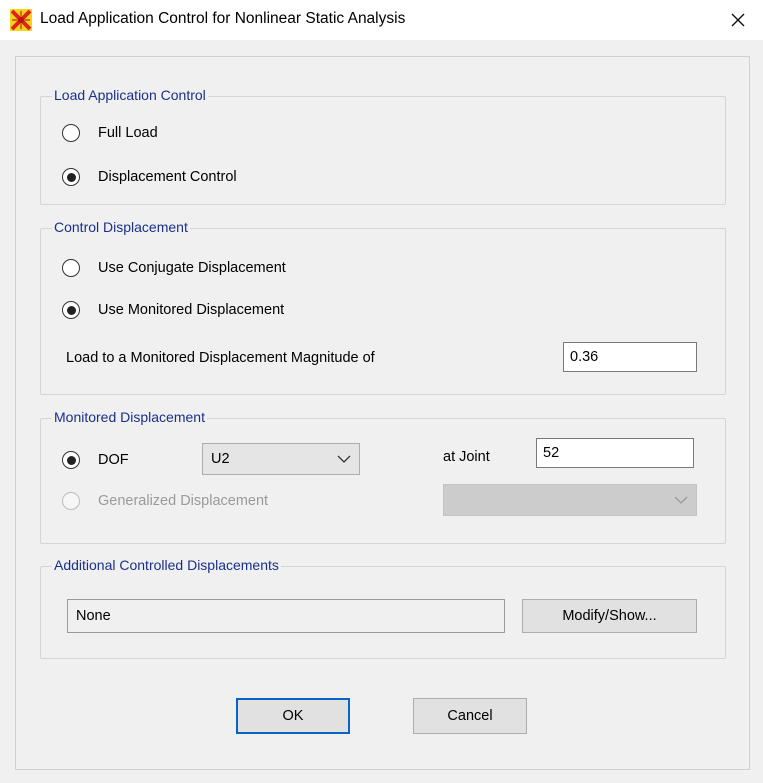 Image resolution: width=763 pixels, height=783 pixels. What do you see at coordinates (192, 268) in the screenshot?
I see `use-conjugate-label: Use Conjugate Displacement` at bounding box center [192, 268].